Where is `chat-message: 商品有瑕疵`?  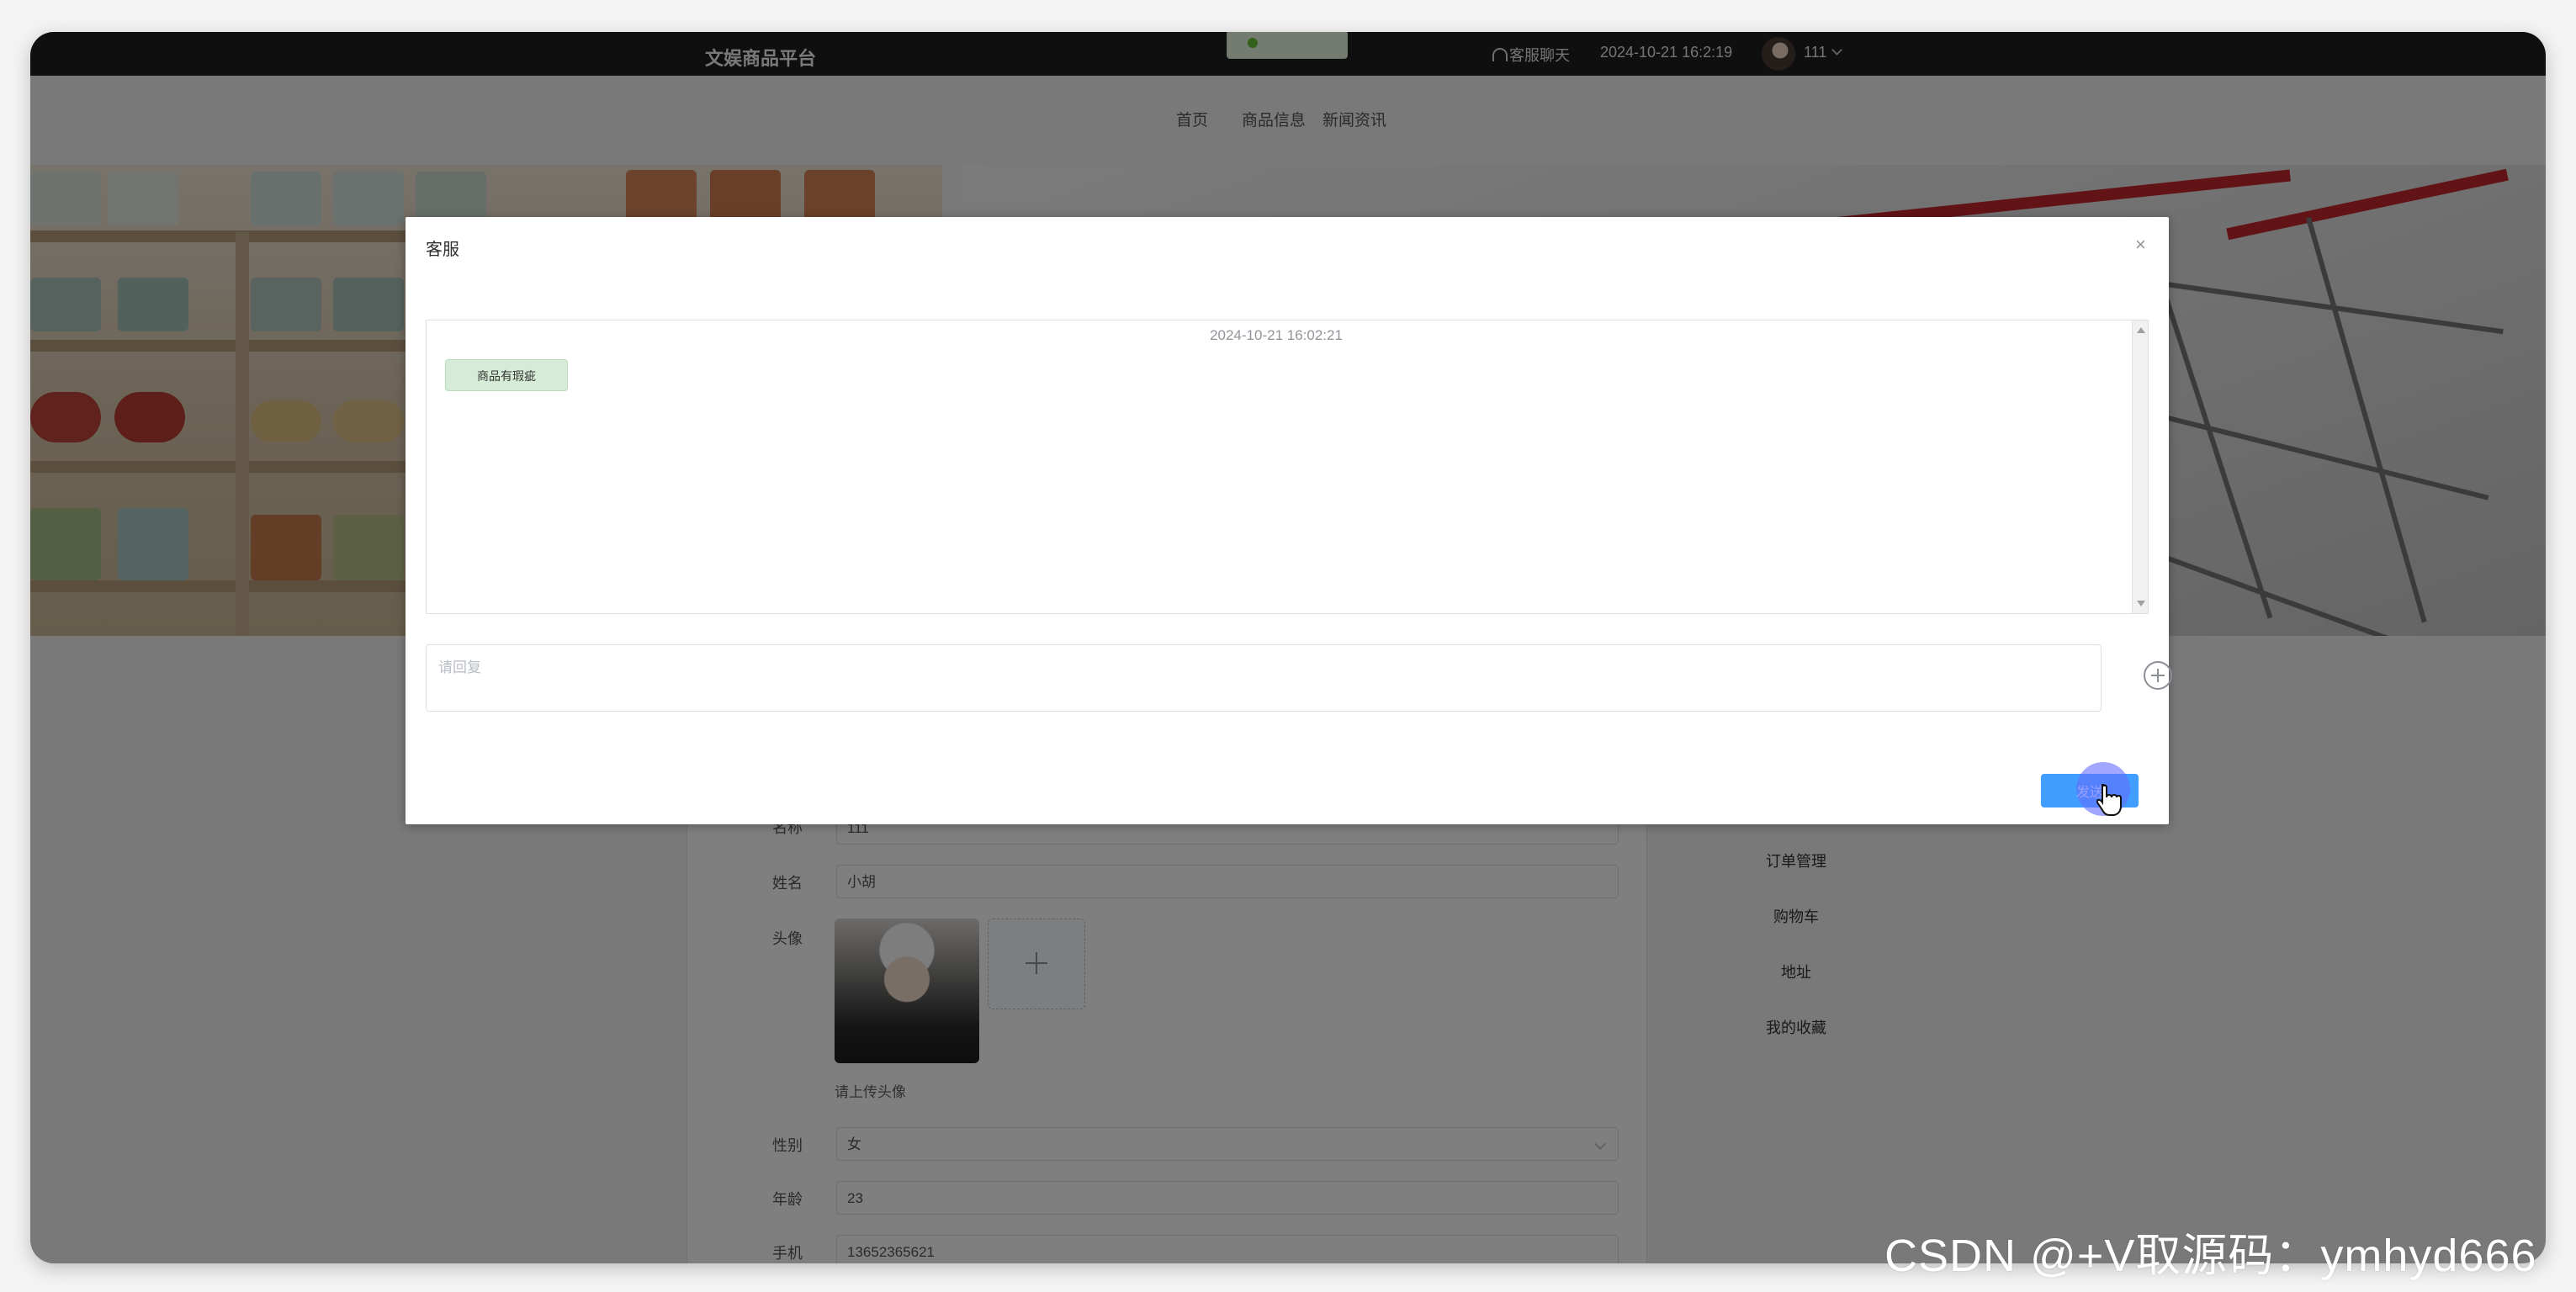 chat-message: 商品有瑕疵 is located at coordinates (506, 375).